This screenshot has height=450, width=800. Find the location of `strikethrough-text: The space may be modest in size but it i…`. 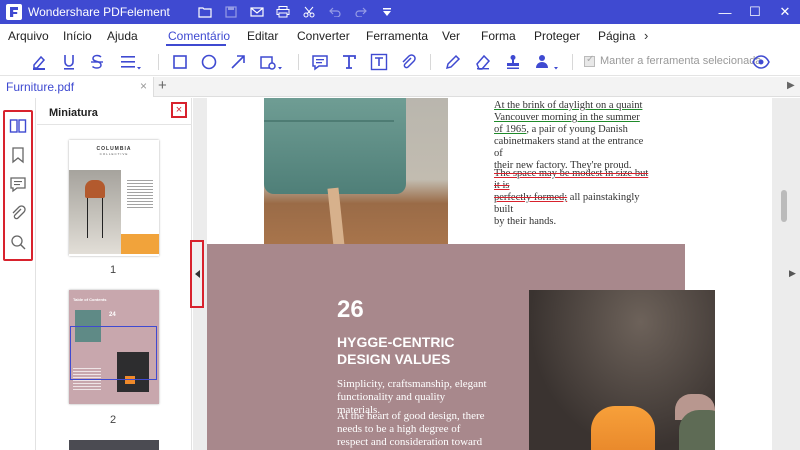

strikethrough-text: The space may be modest in size but it i… is located at coordinates (571, 179).